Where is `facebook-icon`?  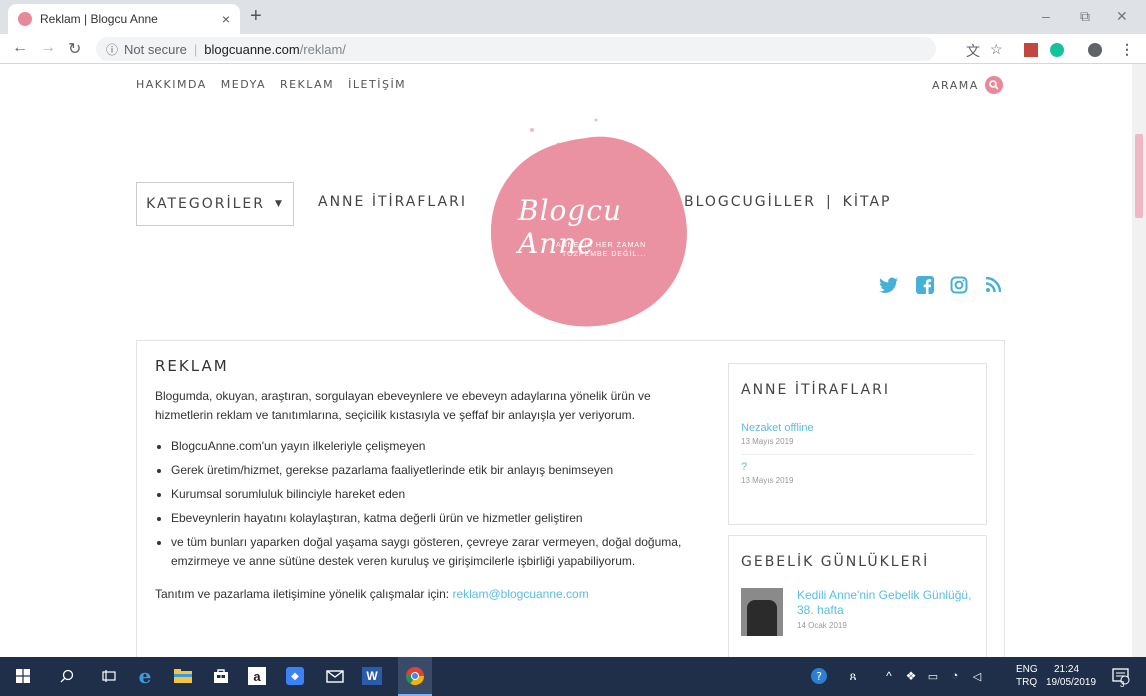
facebook-icon is located at coordinates (925, 285).